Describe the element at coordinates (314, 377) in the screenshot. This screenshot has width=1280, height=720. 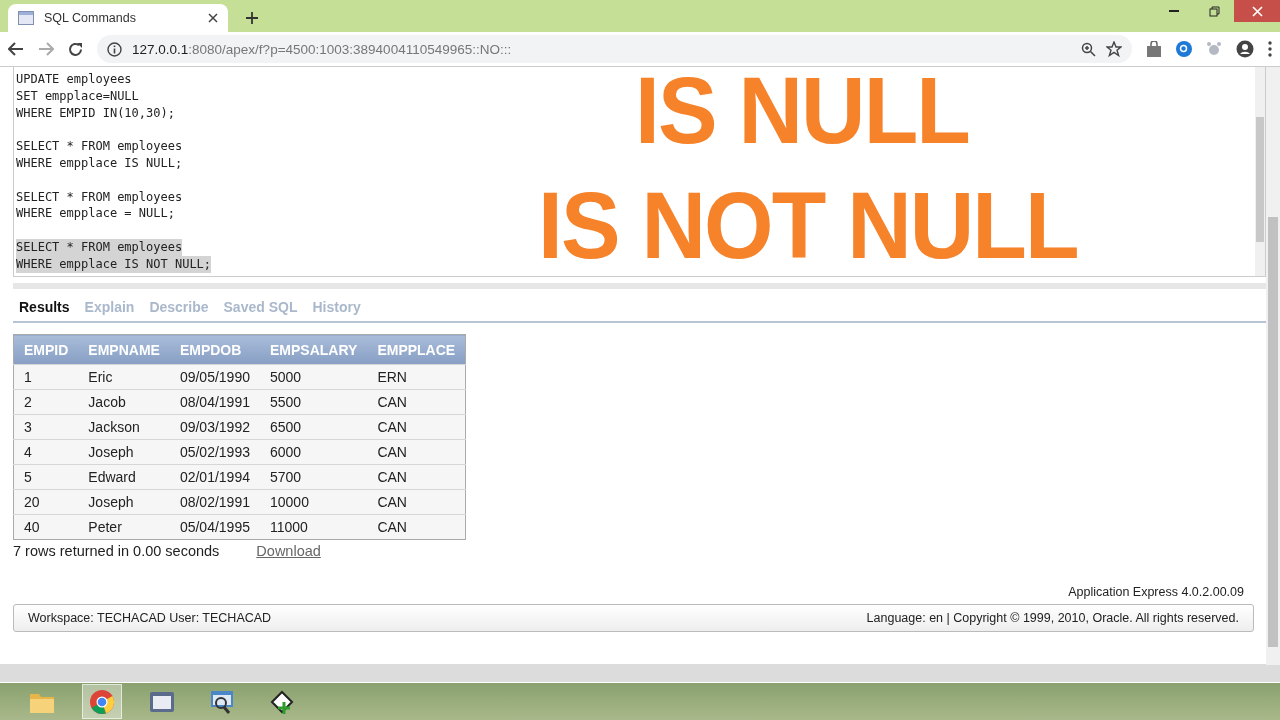
I see `table-cell: 5000` at that location.